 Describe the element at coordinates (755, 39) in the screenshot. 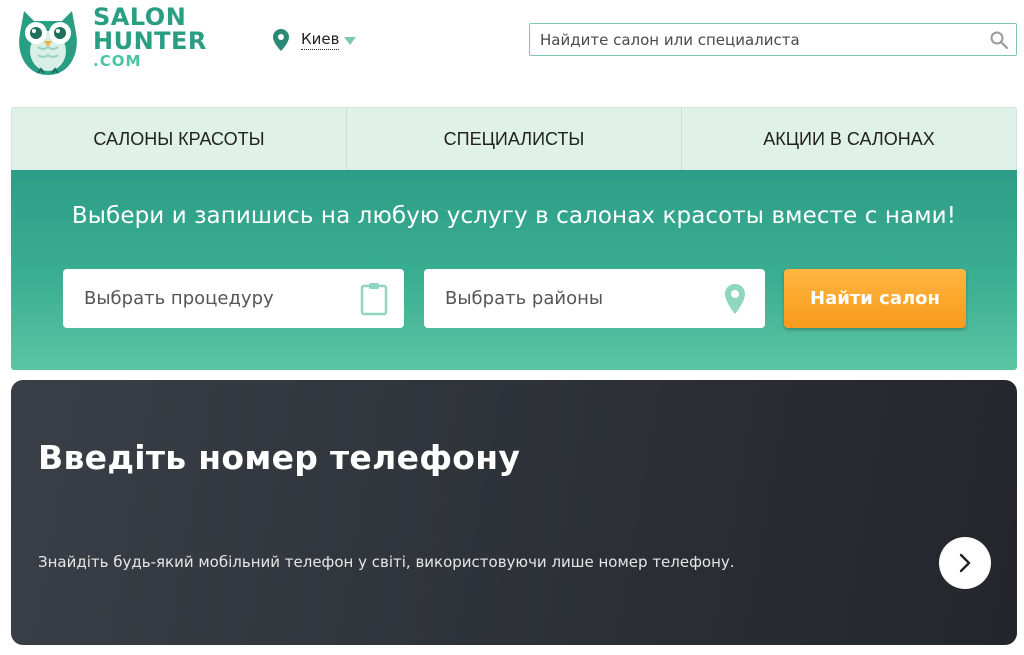

I see `search-input` at that location.